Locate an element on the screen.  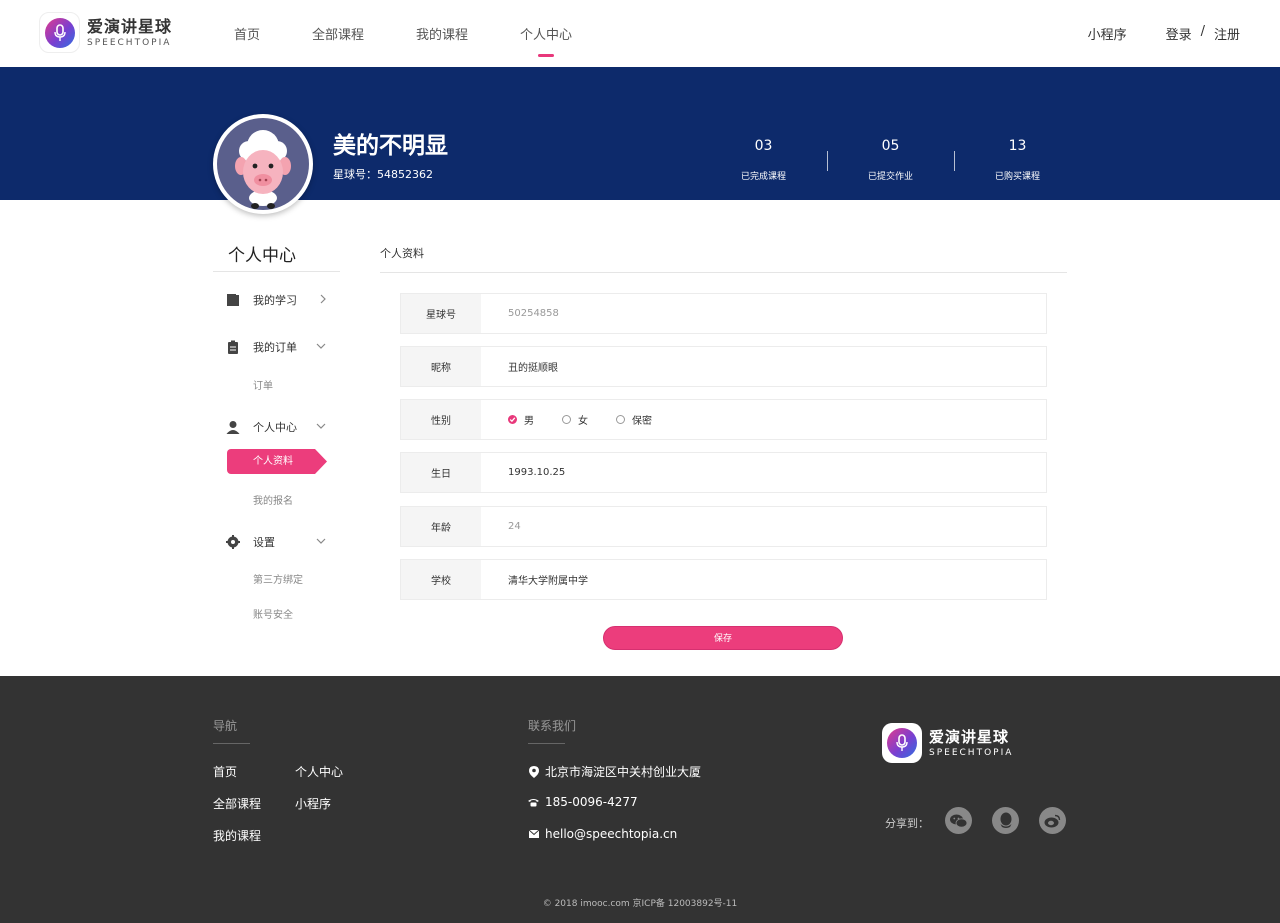
brand-logo: 爱演讲星球 SPEECHTOPIA is located at coordinates (105, 32).